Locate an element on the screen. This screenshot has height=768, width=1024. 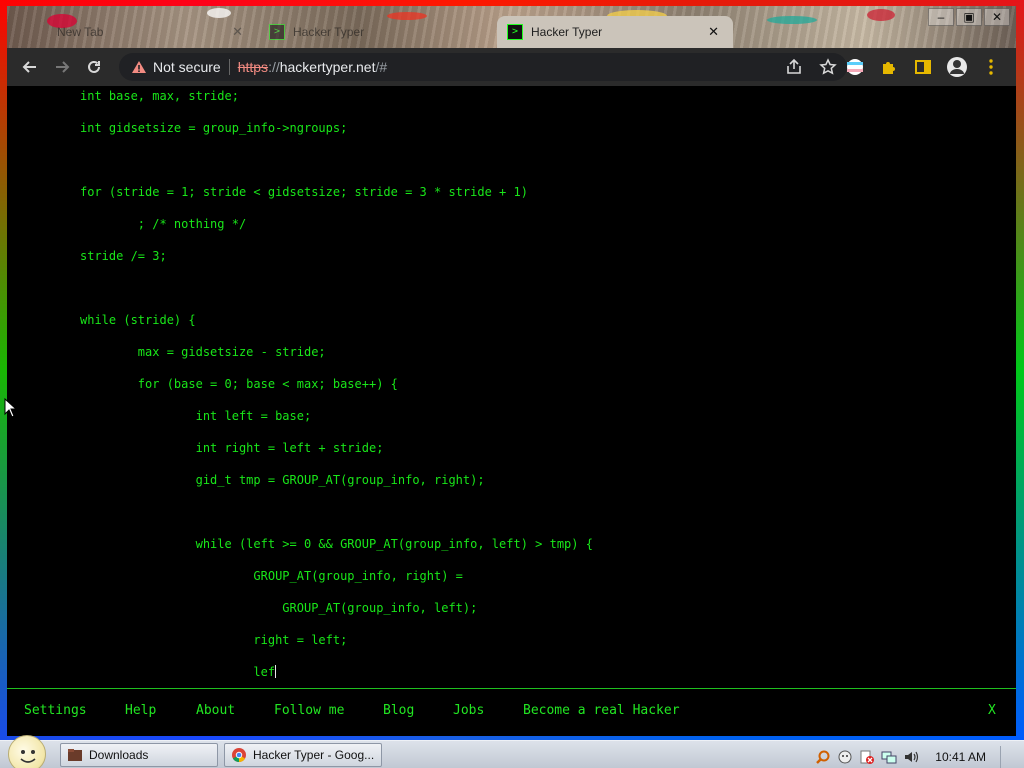
forward-button is located at coordinates (62, 67).